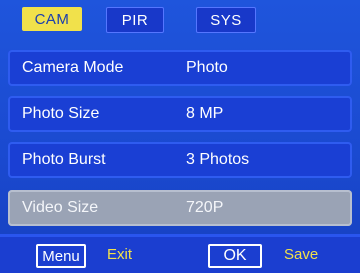 Image resolution: width=360 pixels, height=273 pixels. Describe the element at coordinates (180, 208) in the screenshot. I see `menu-item-video-size: Video Size 720P` at that location.